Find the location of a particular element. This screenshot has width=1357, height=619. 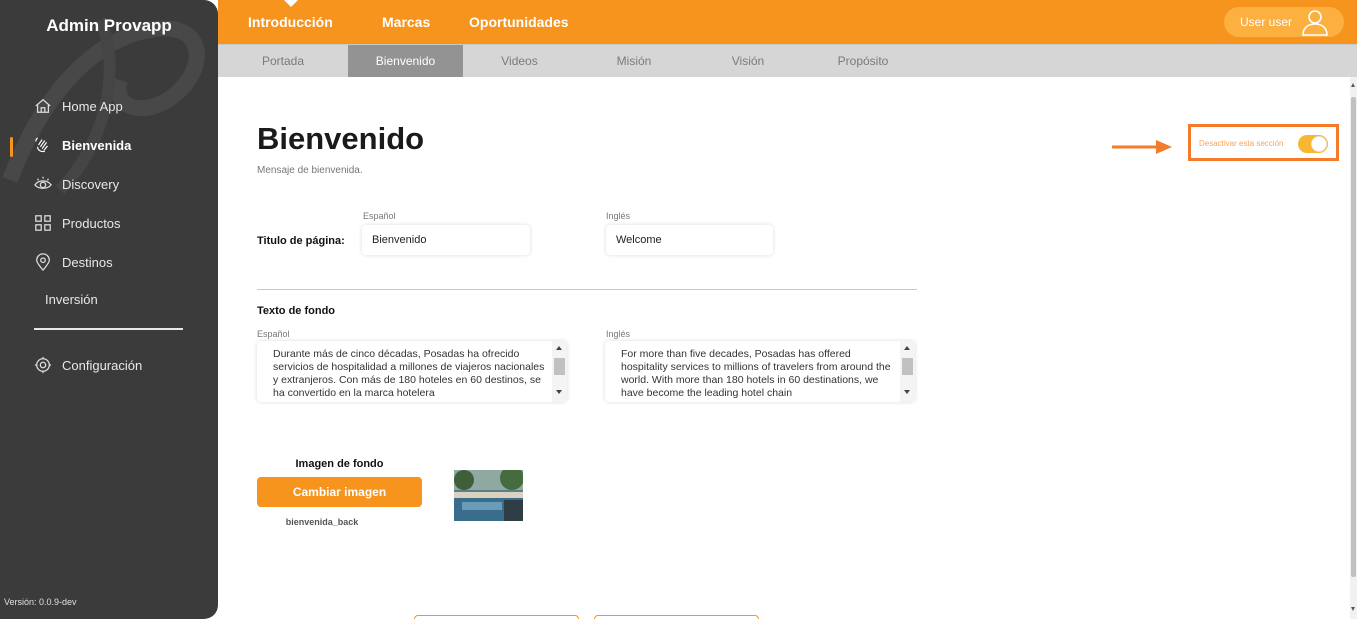

subtab-bienvenido: Bienvenido is located at coordinates (405, 61).